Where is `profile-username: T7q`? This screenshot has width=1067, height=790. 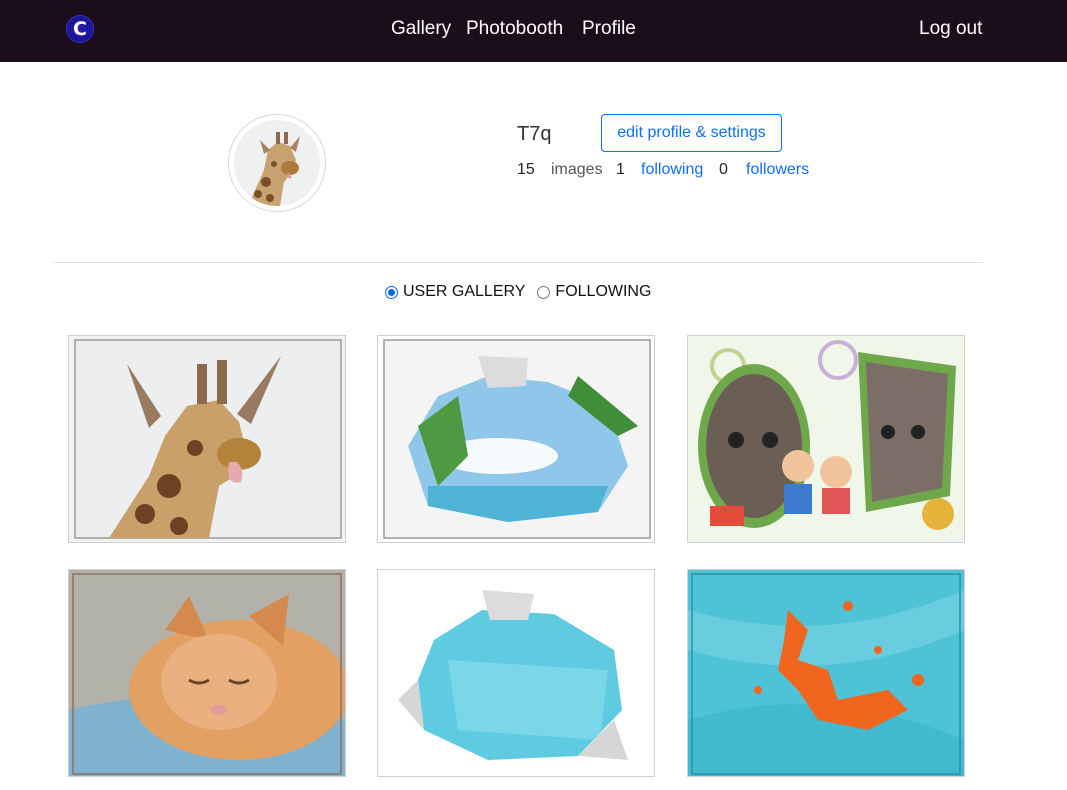
profile-username: T7q is located at coordinates (534, 134).